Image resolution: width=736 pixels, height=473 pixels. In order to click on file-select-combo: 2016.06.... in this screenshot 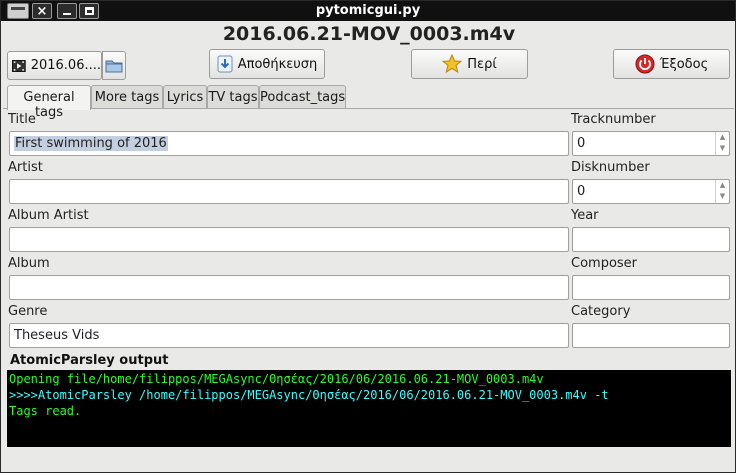, I will do `click(54, 65)`.